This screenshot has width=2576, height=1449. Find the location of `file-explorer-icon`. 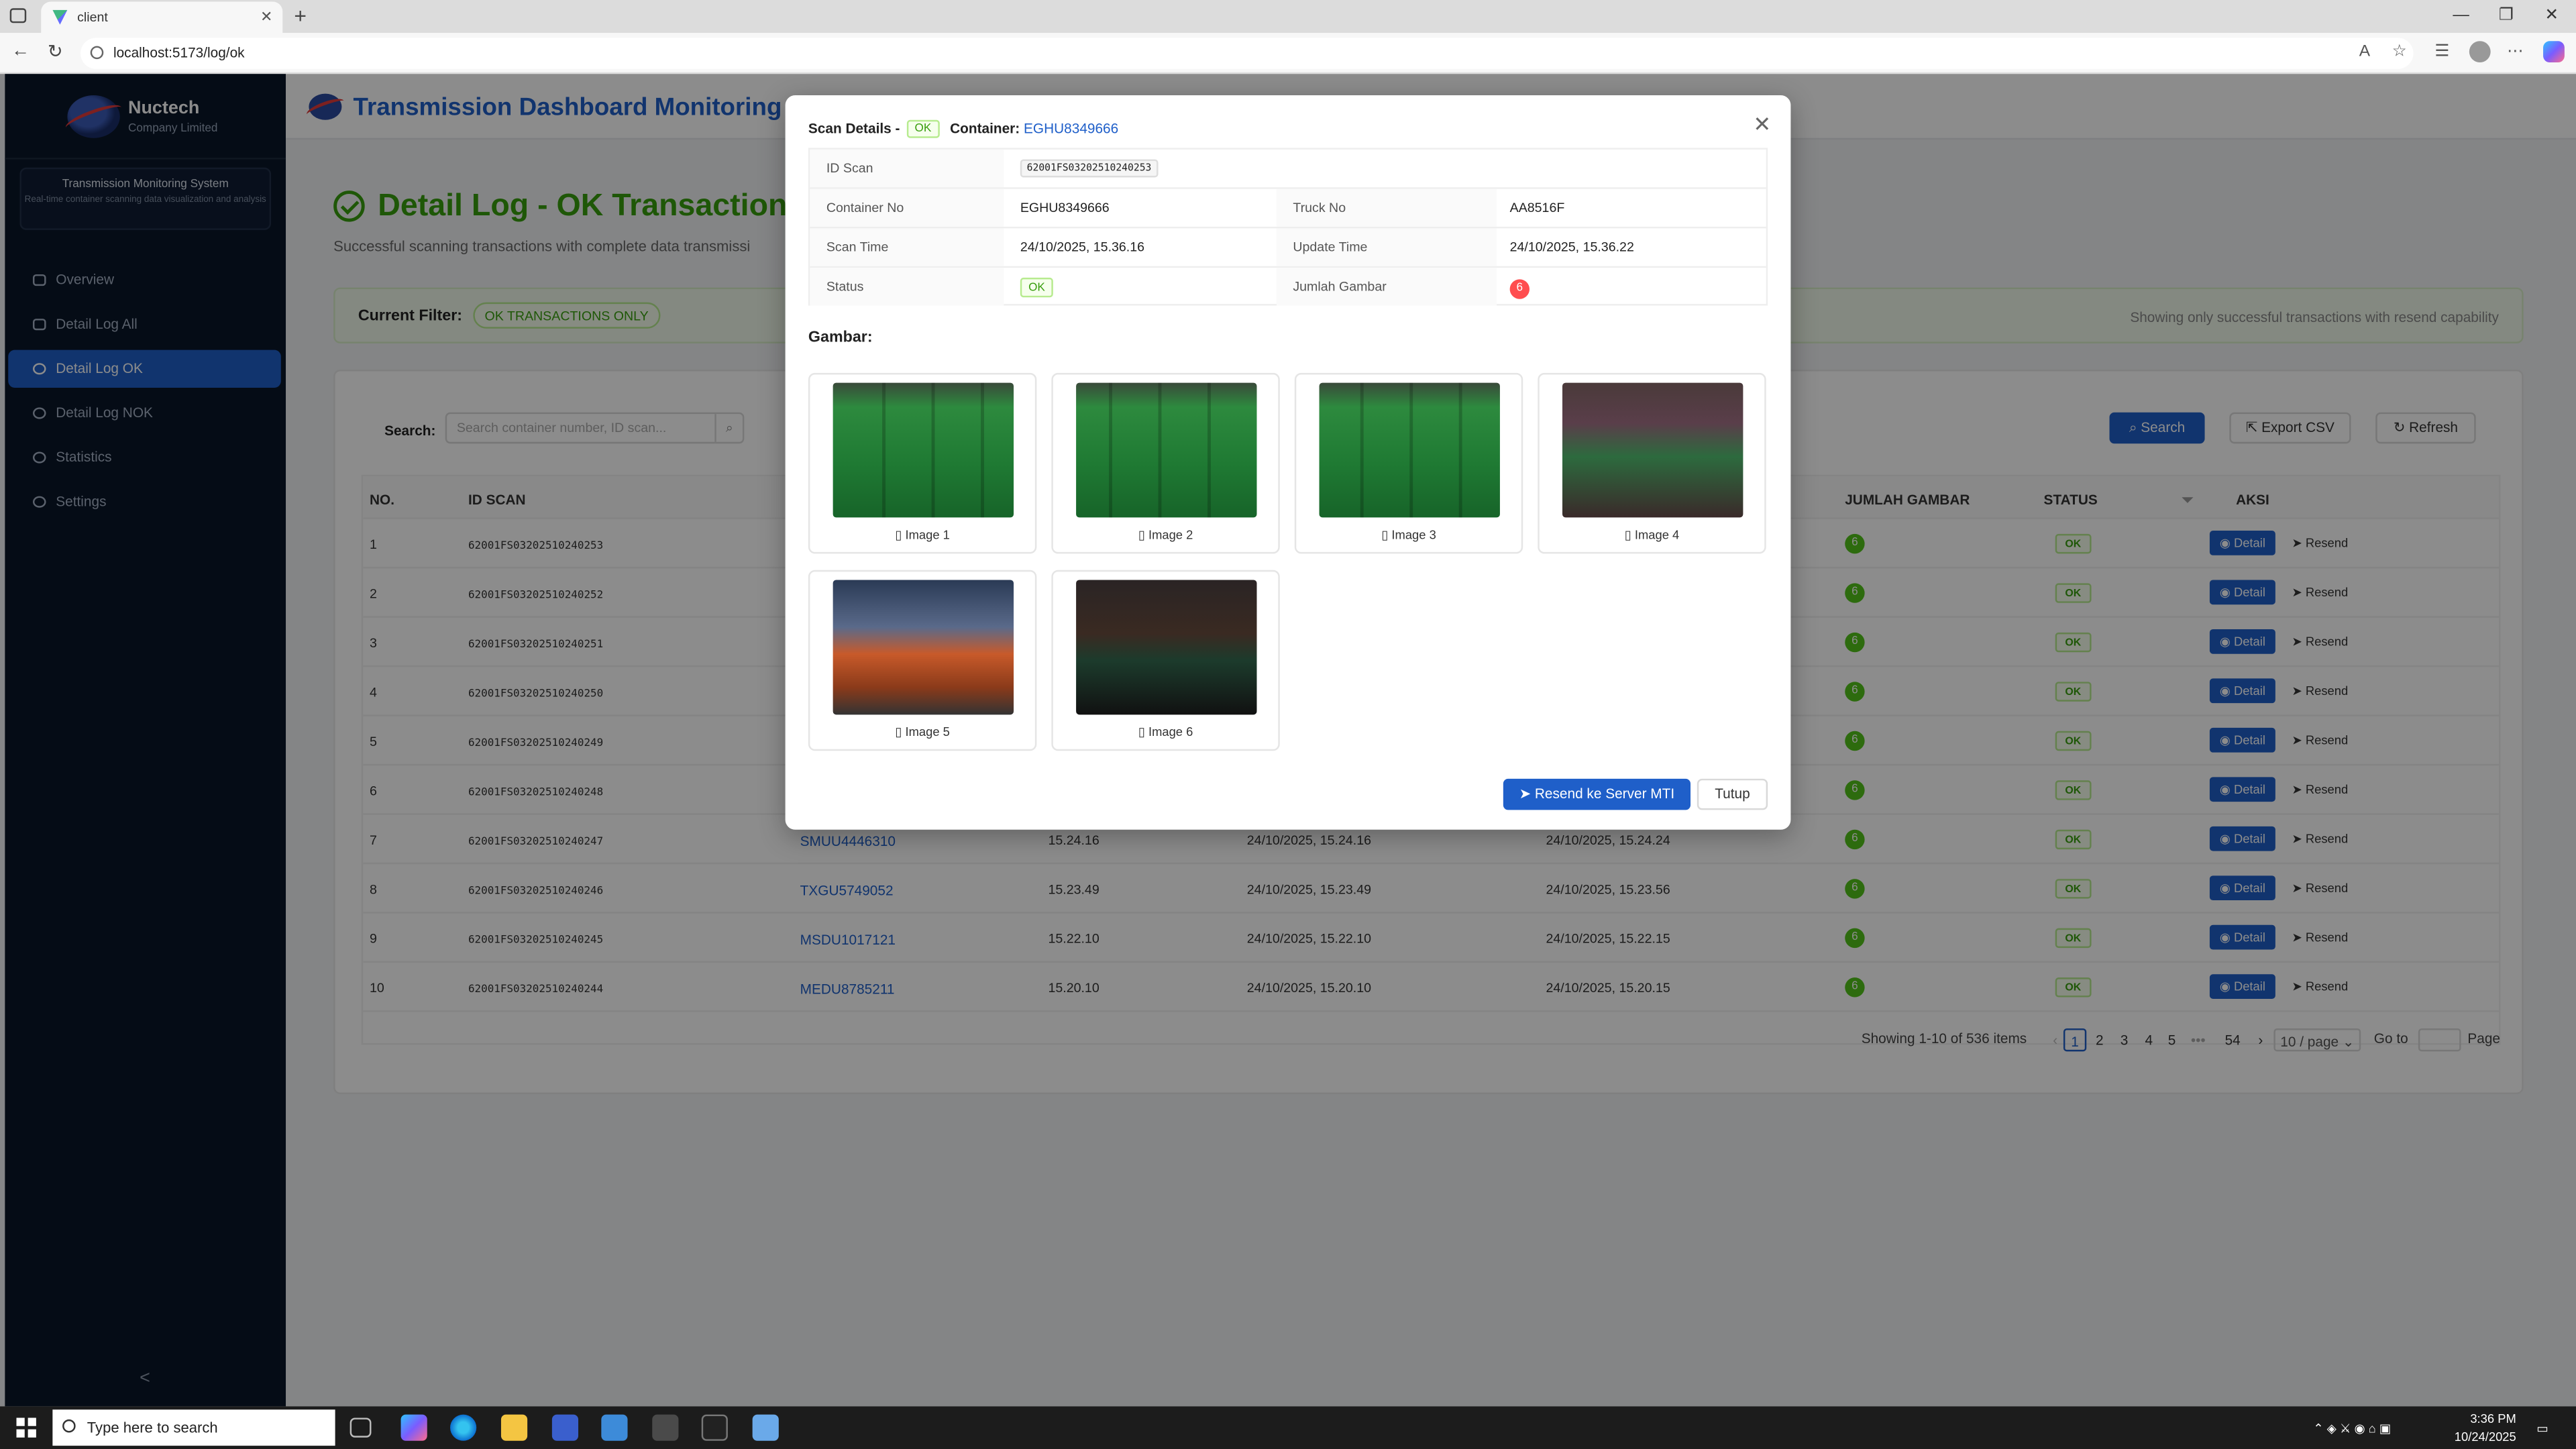

file-explorer-icon is located at coordinates (514, 1427).